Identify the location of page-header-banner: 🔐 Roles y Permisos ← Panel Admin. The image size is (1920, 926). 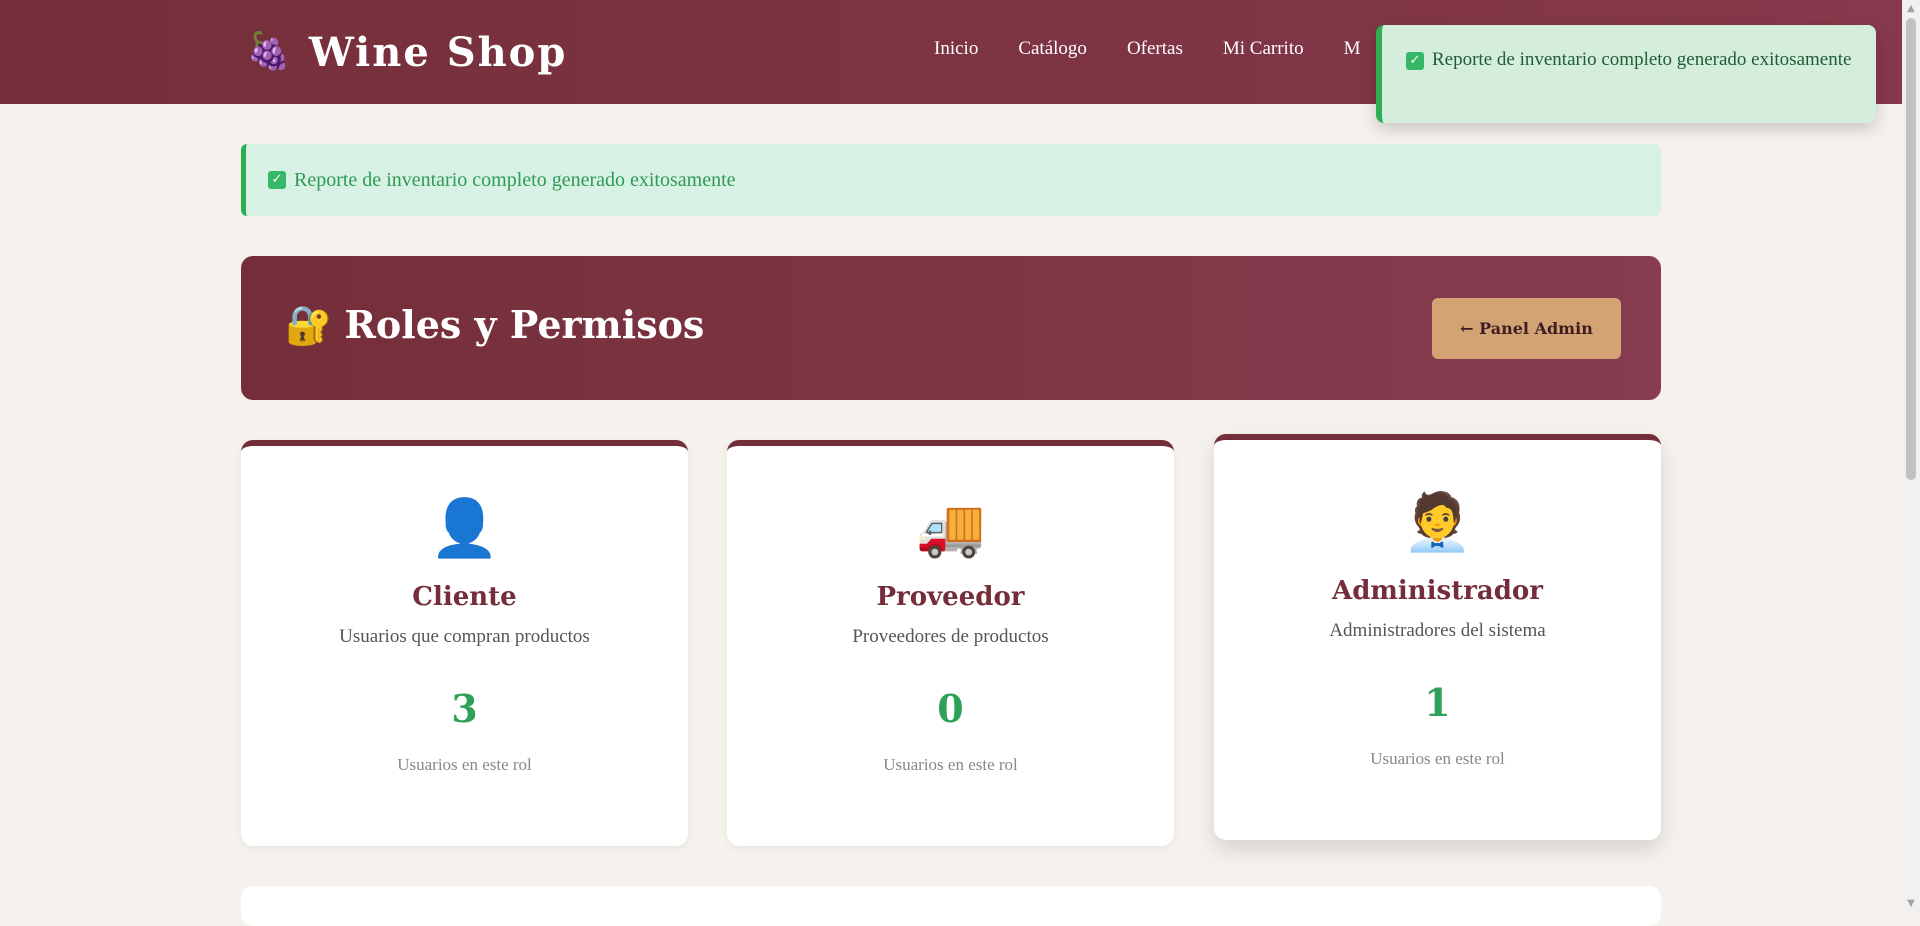
(951, 328).